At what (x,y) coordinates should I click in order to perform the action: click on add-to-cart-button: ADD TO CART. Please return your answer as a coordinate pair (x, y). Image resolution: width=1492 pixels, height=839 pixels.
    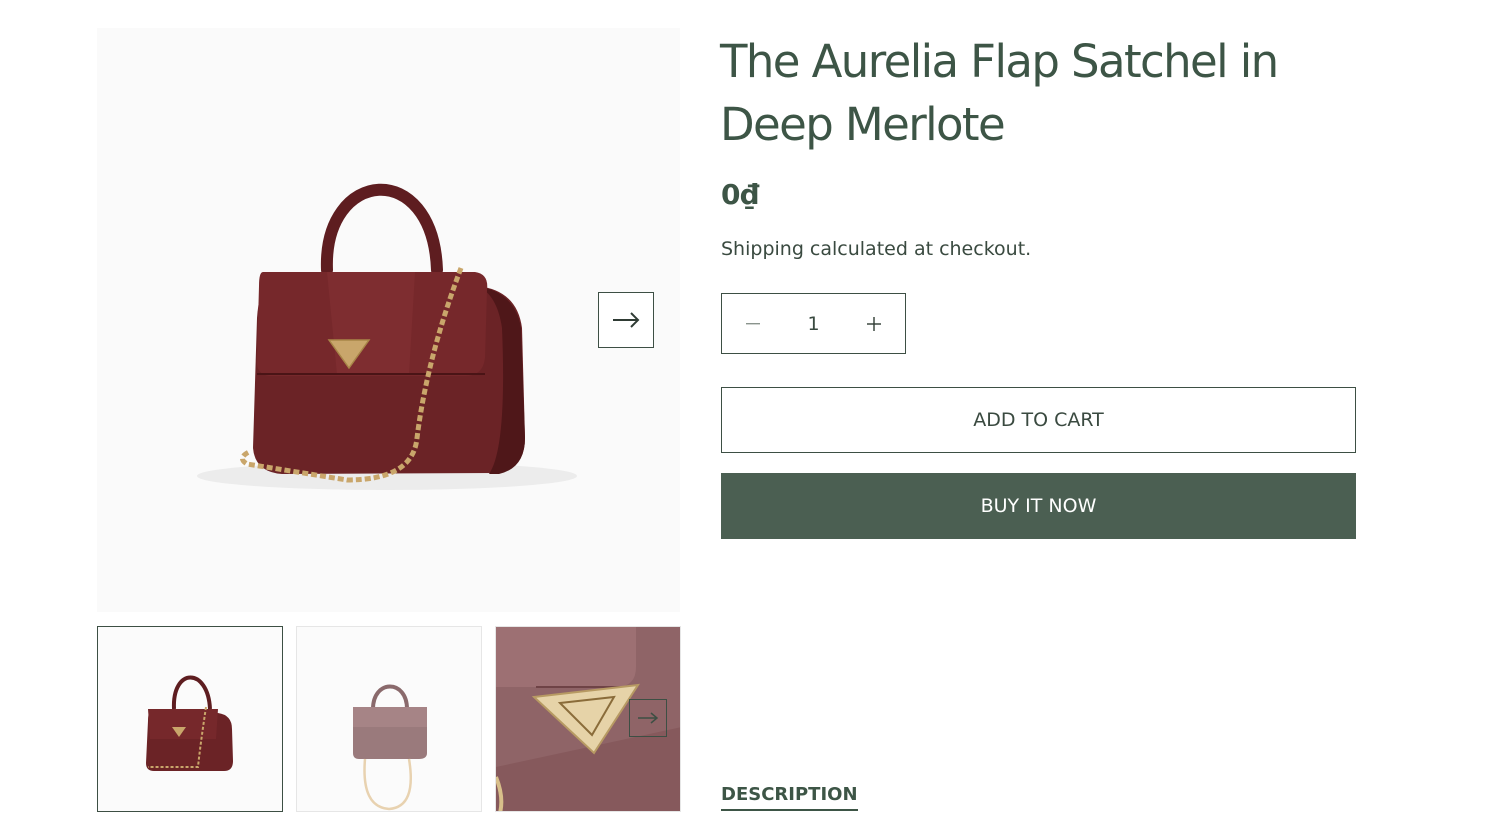
    Looking at the image, I should click on (1038, 420).